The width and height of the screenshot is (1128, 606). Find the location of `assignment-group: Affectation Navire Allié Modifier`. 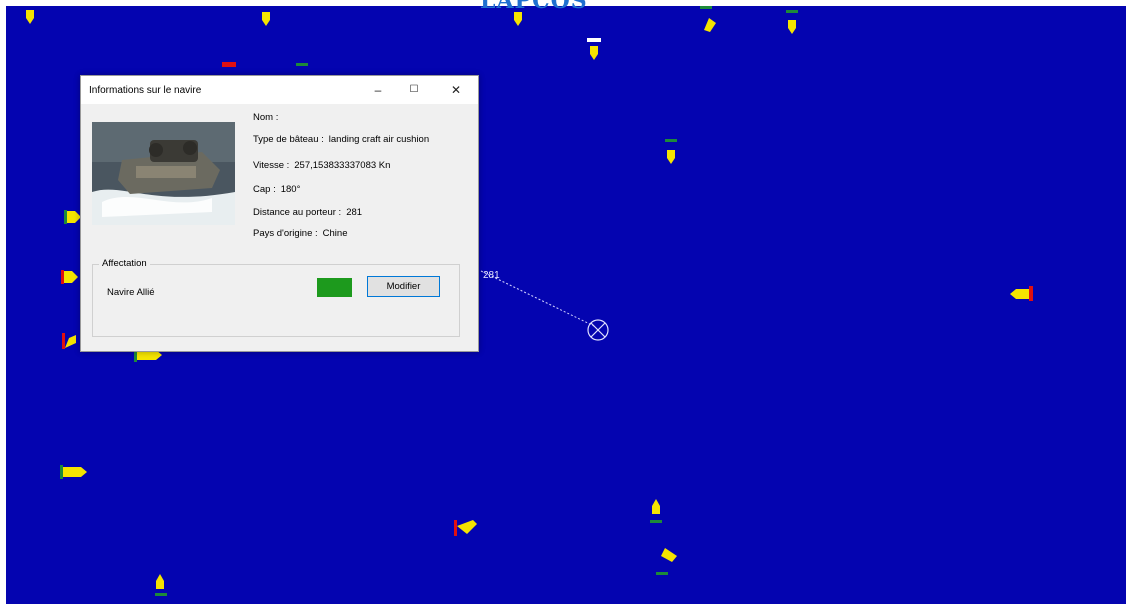

assignment-group: Affectation Navire Allié Modifier is located at coordinates (276, 297).